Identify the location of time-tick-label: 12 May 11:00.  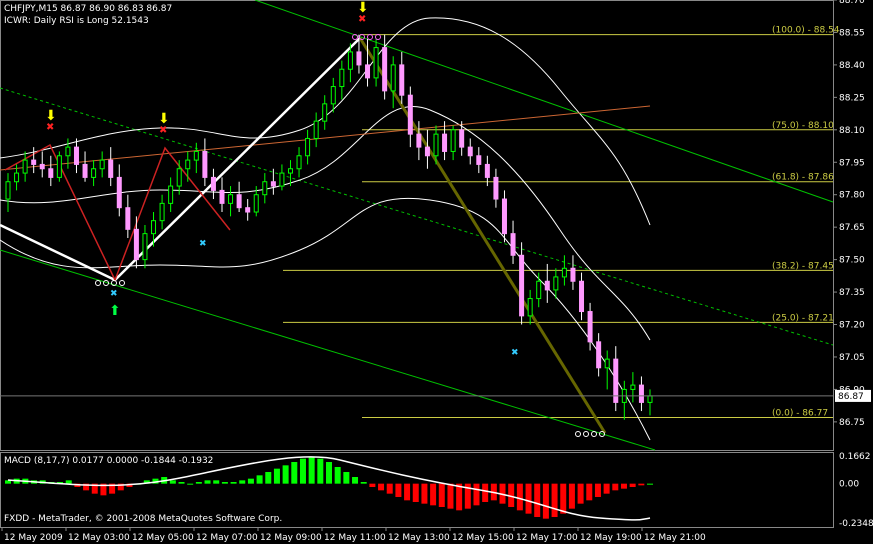
(355, 538).